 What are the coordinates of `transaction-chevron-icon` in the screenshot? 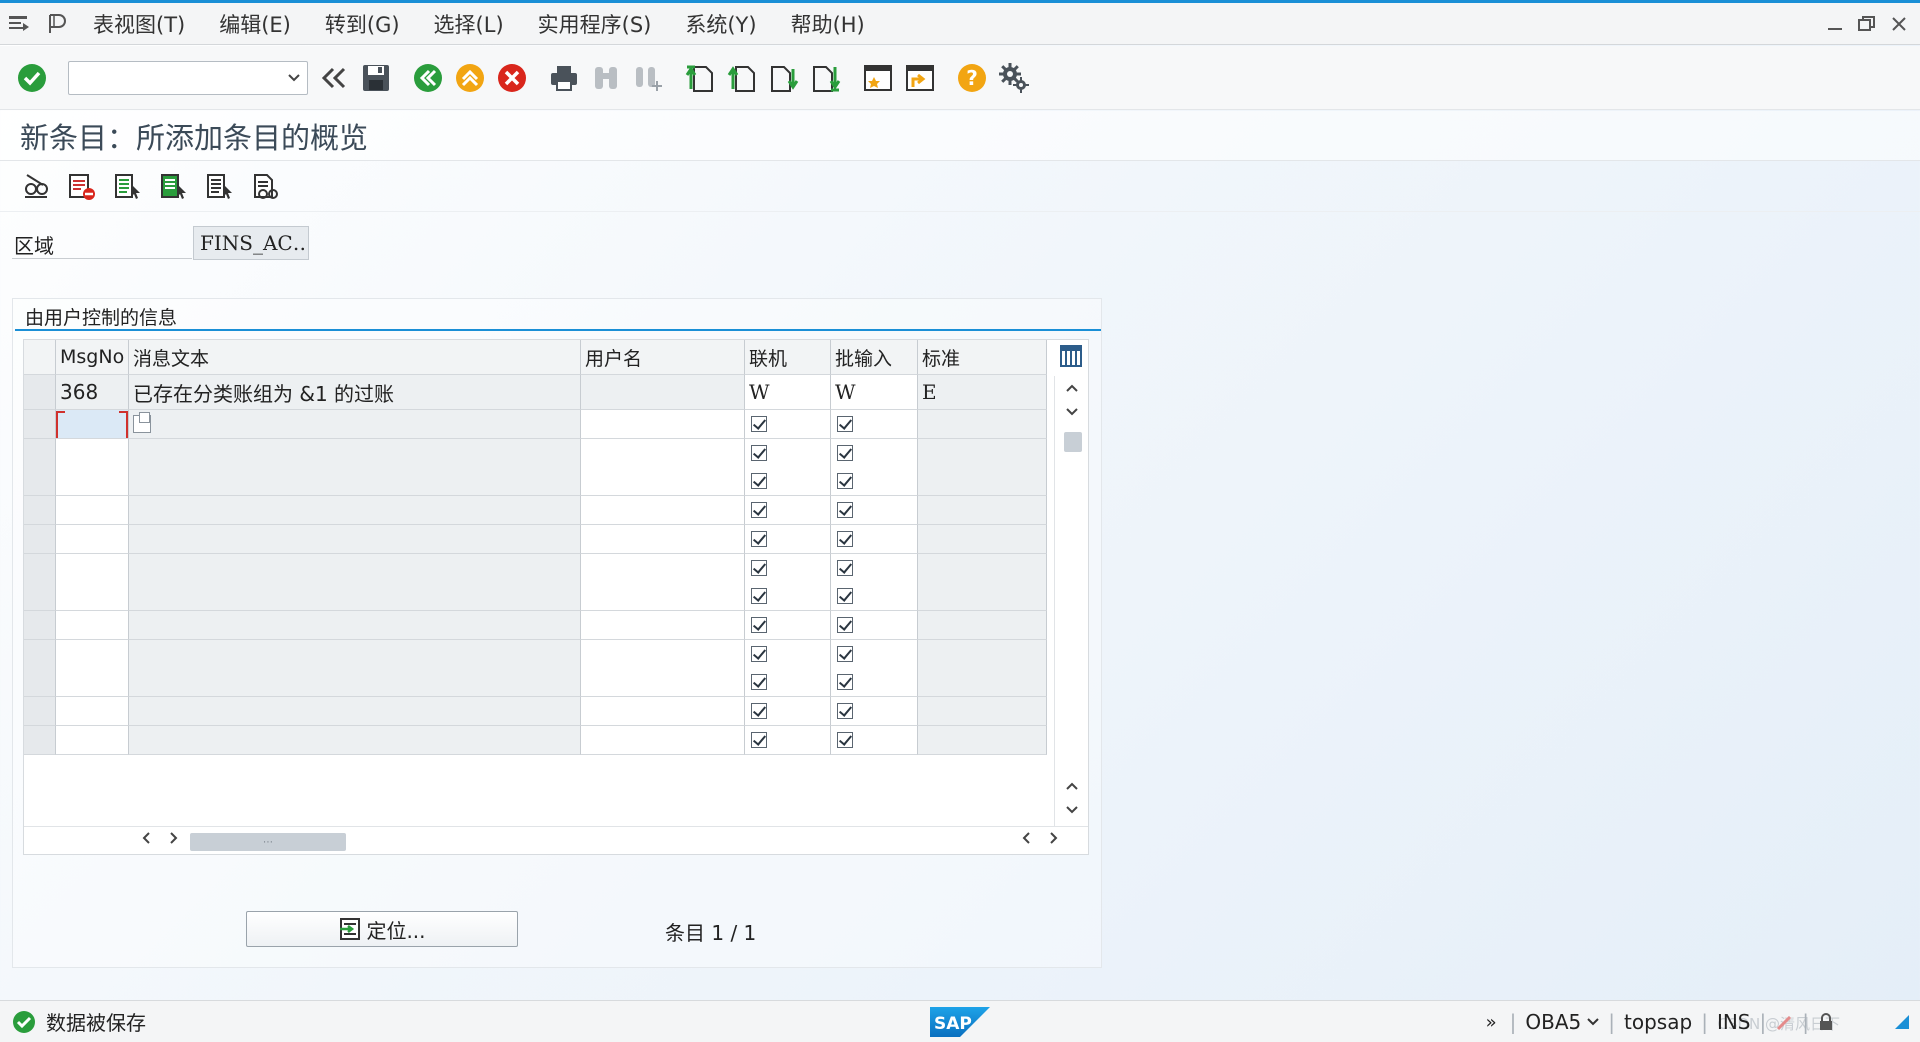 It's located at (1593, 1022).